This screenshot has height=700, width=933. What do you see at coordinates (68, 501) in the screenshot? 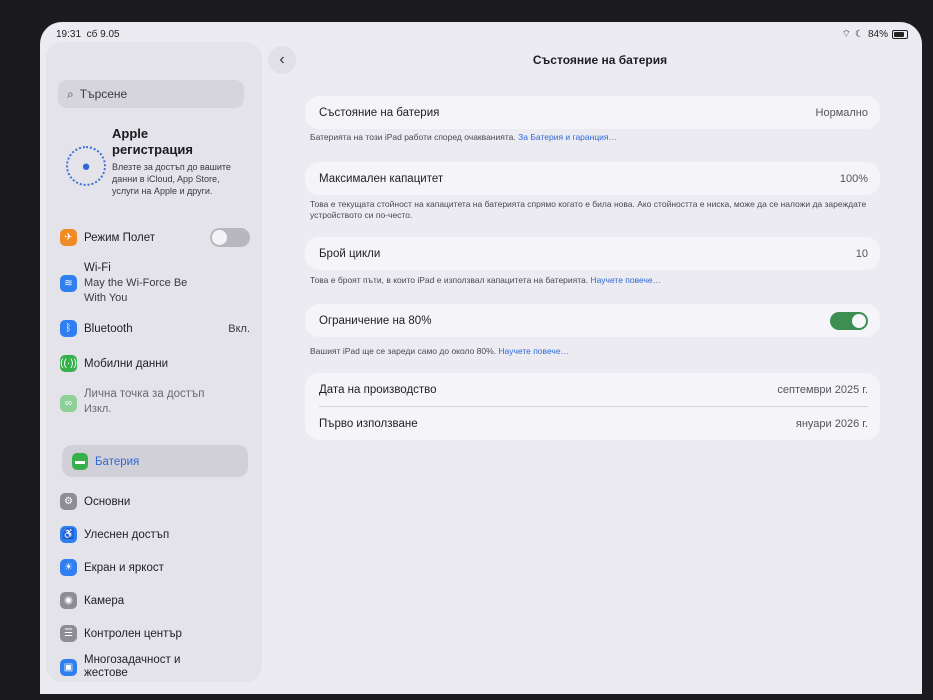
I see `gear-icon: ⚙` at bounding box center [68, 501].